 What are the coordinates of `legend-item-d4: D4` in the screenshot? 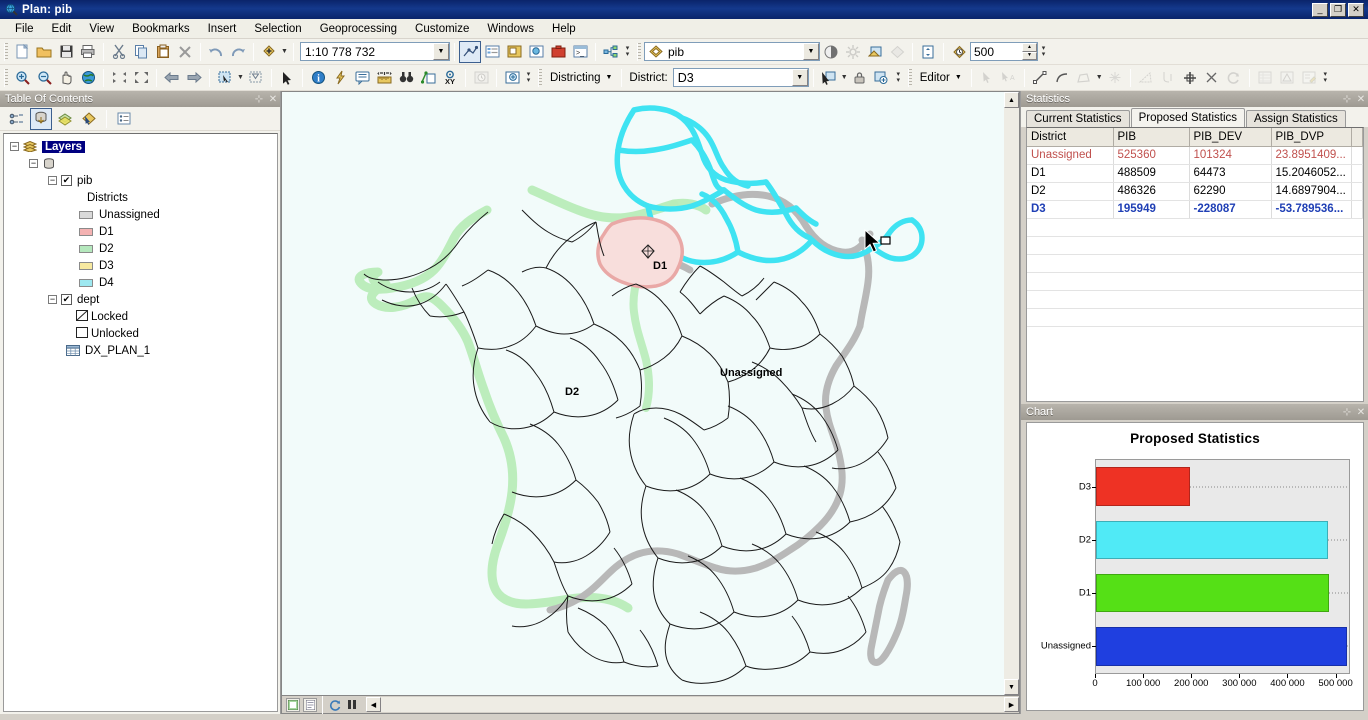 It's located at (143, 282).